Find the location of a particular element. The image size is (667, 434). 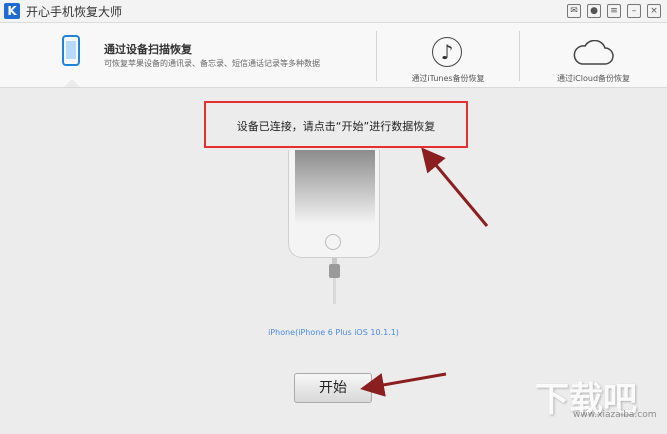

music-note-icon: ♪ is located at coordinates (447, 52).